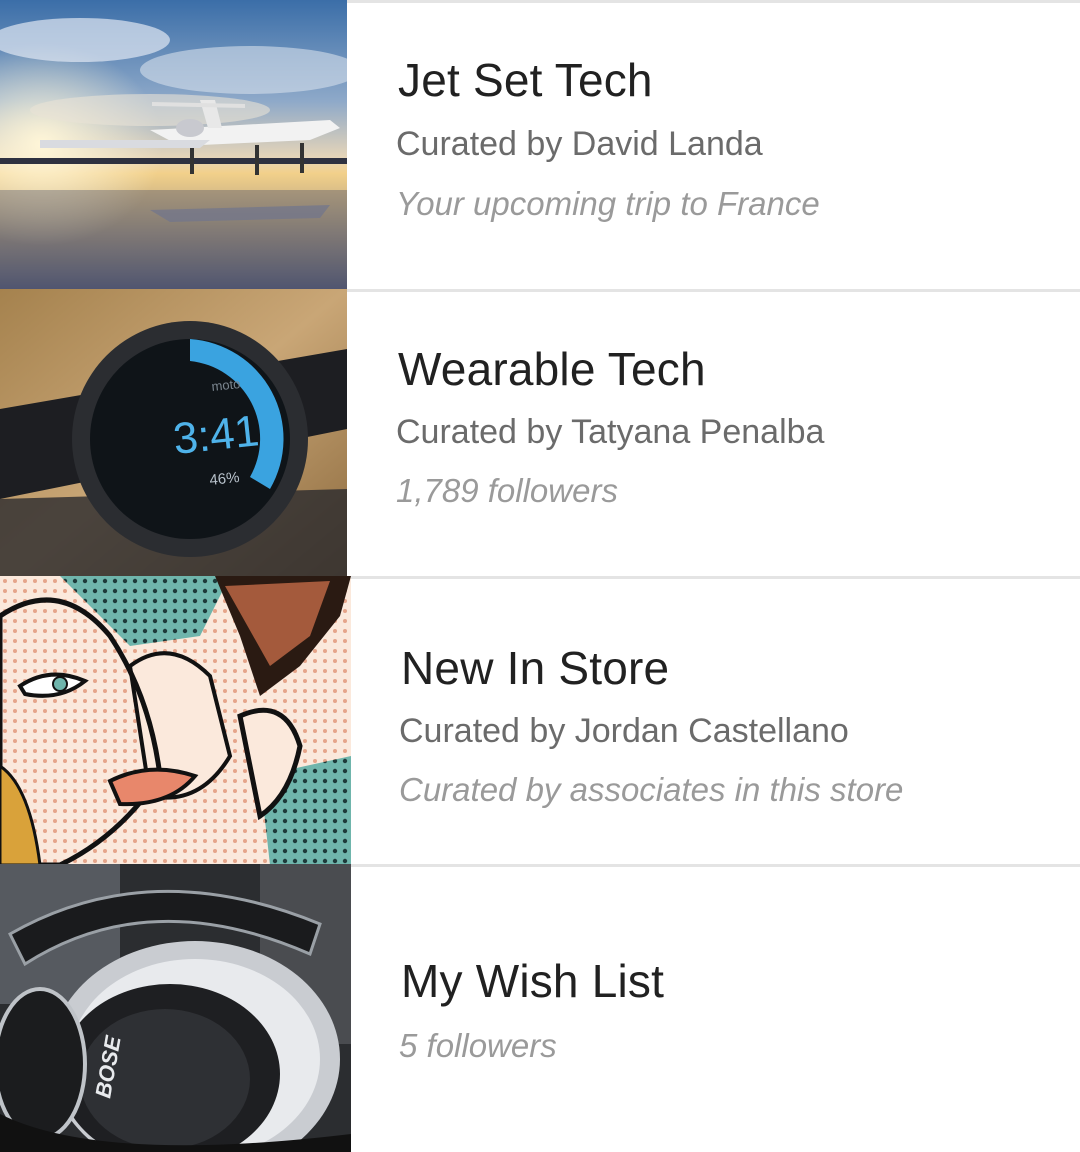  What do you see at coordinates (552, 369) in the screenshot?
I see `collection-title: Wearable Tech` at bounding box center [552, 369].